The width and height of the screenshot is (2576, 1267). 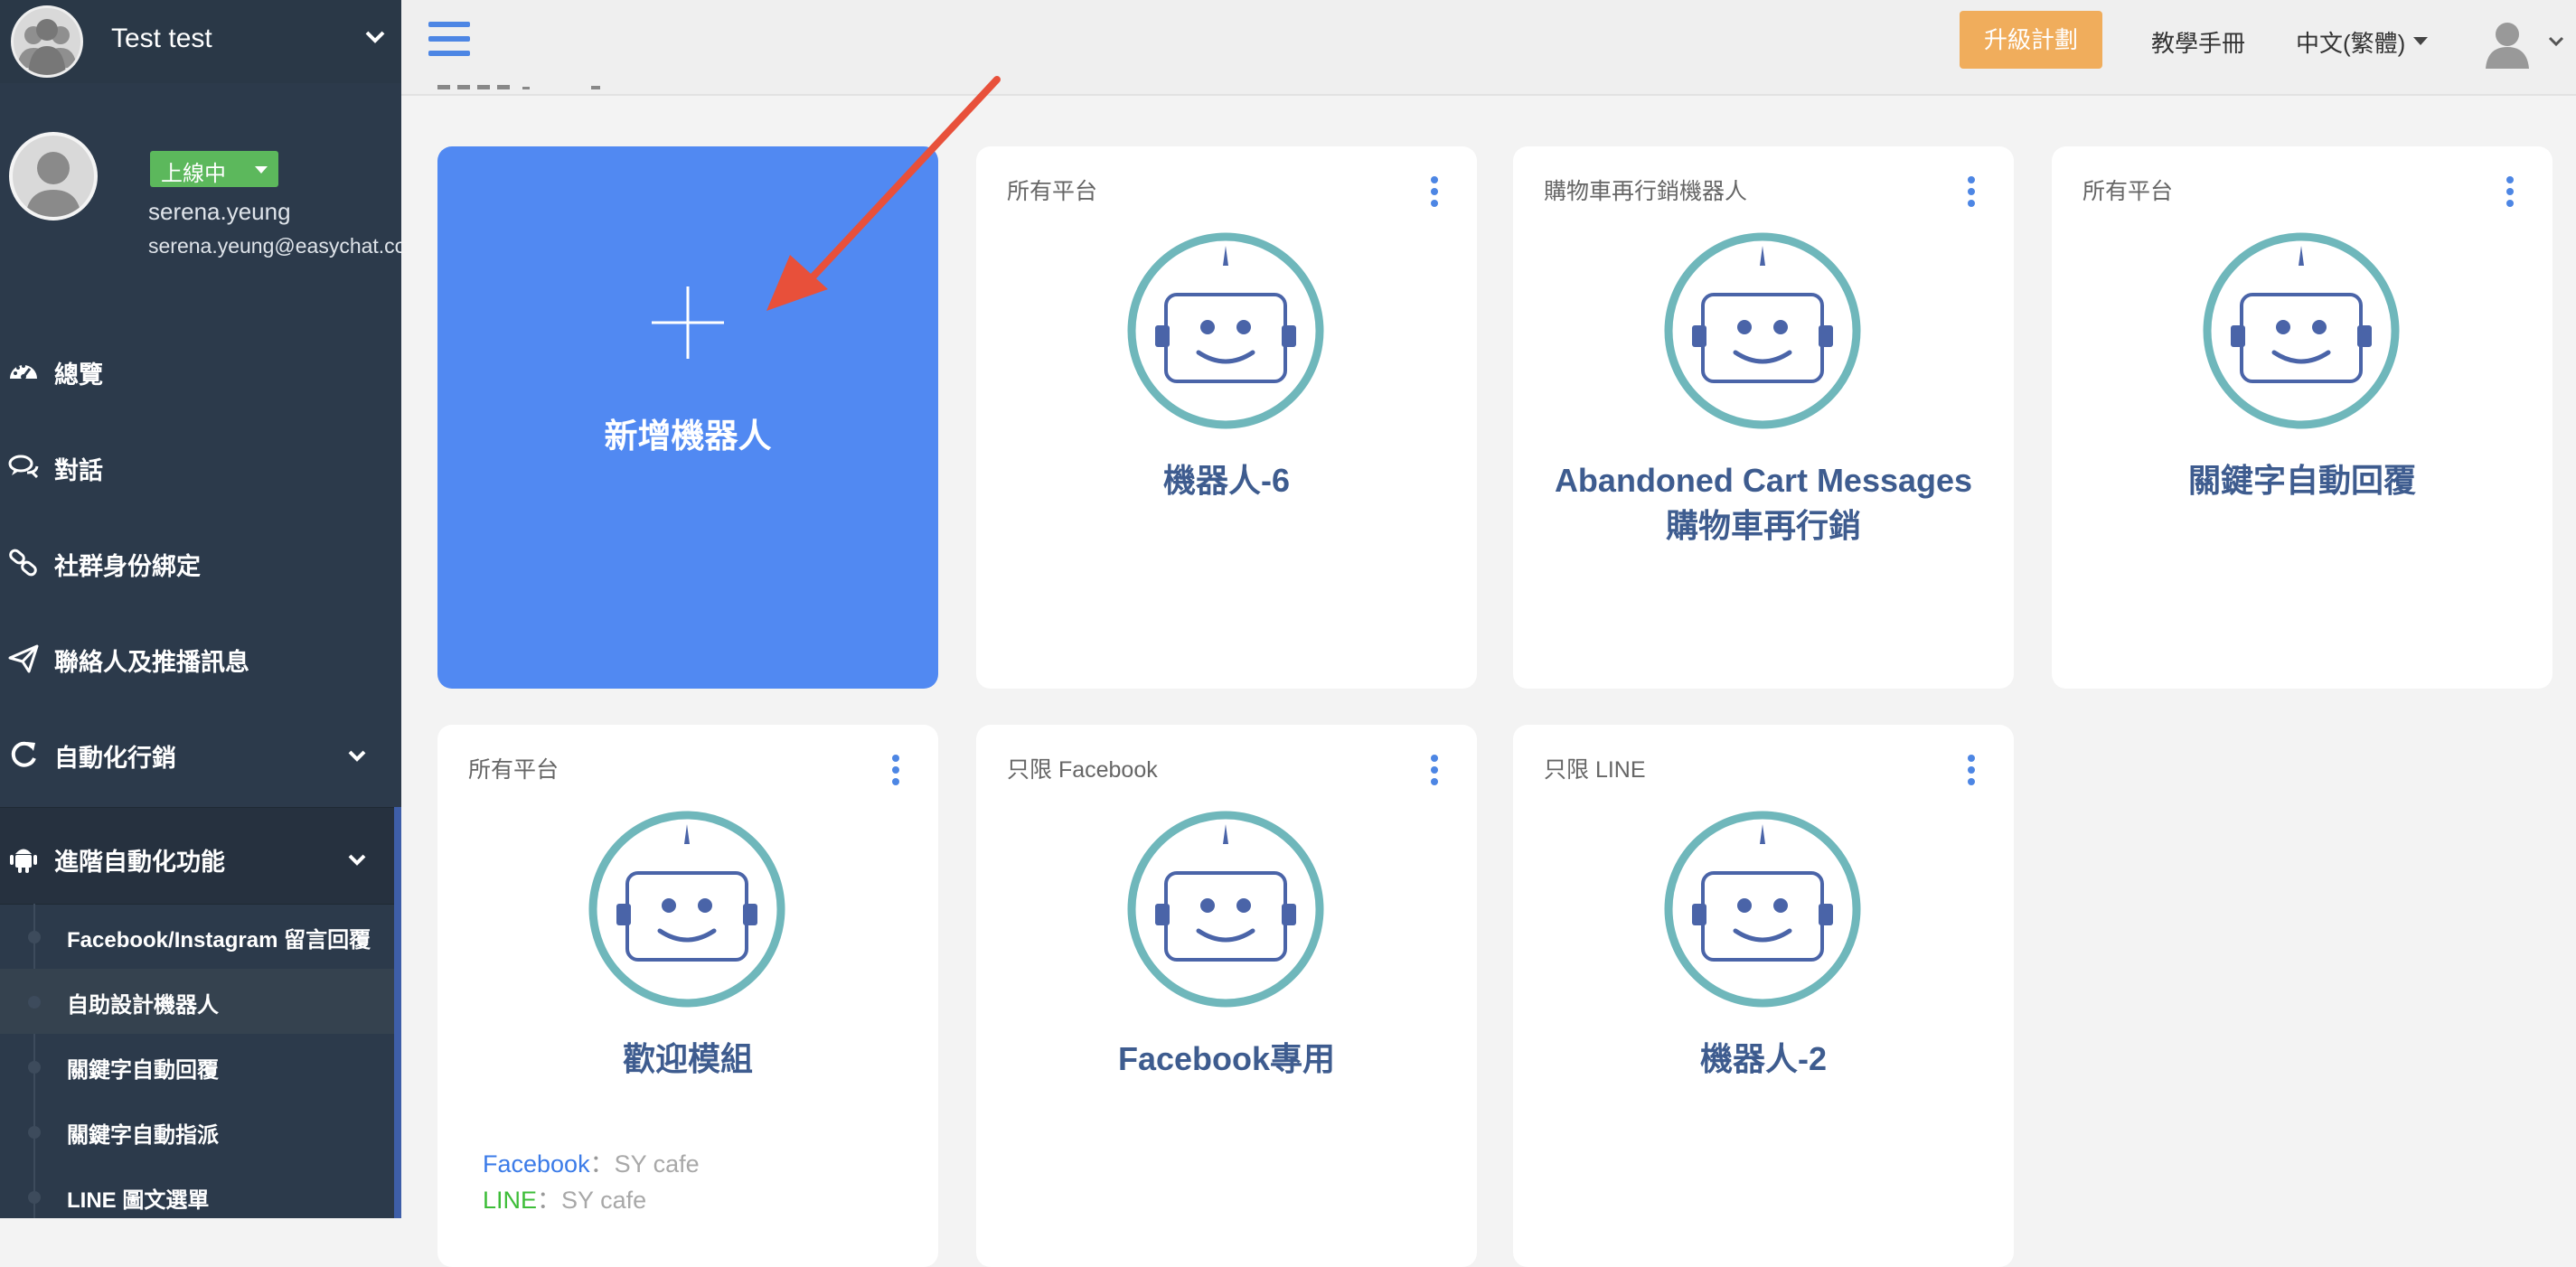 What do you see at coordinates (2198, 42) in the screenshot?
I see `tutorial-manual-link: 教學手冊` at bounding box center [2198, 42].